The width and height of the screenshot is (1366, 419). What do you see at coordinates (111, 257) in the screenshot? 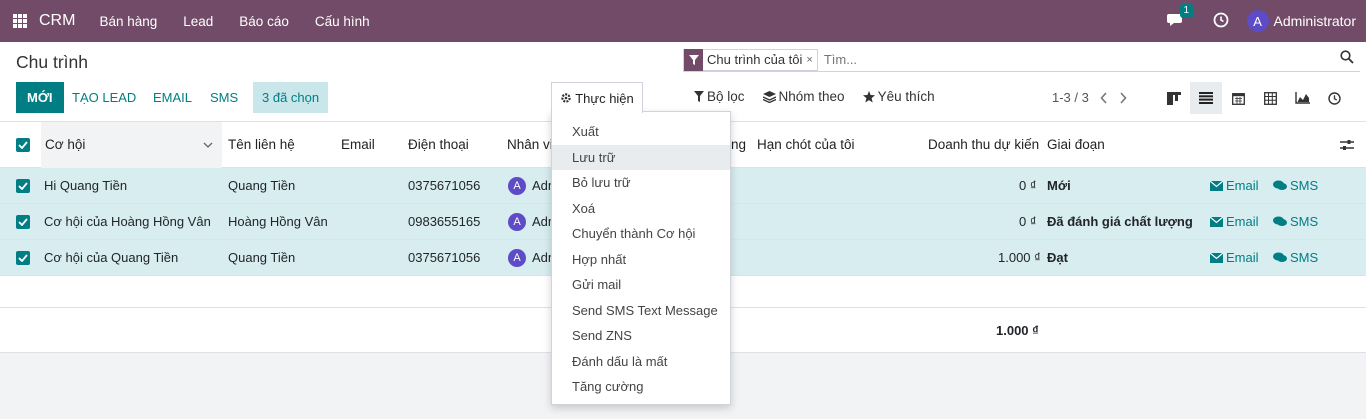
I see `cell-opportunity: Cơ hội của Quang Tiền` at bounding box center [111, 257].